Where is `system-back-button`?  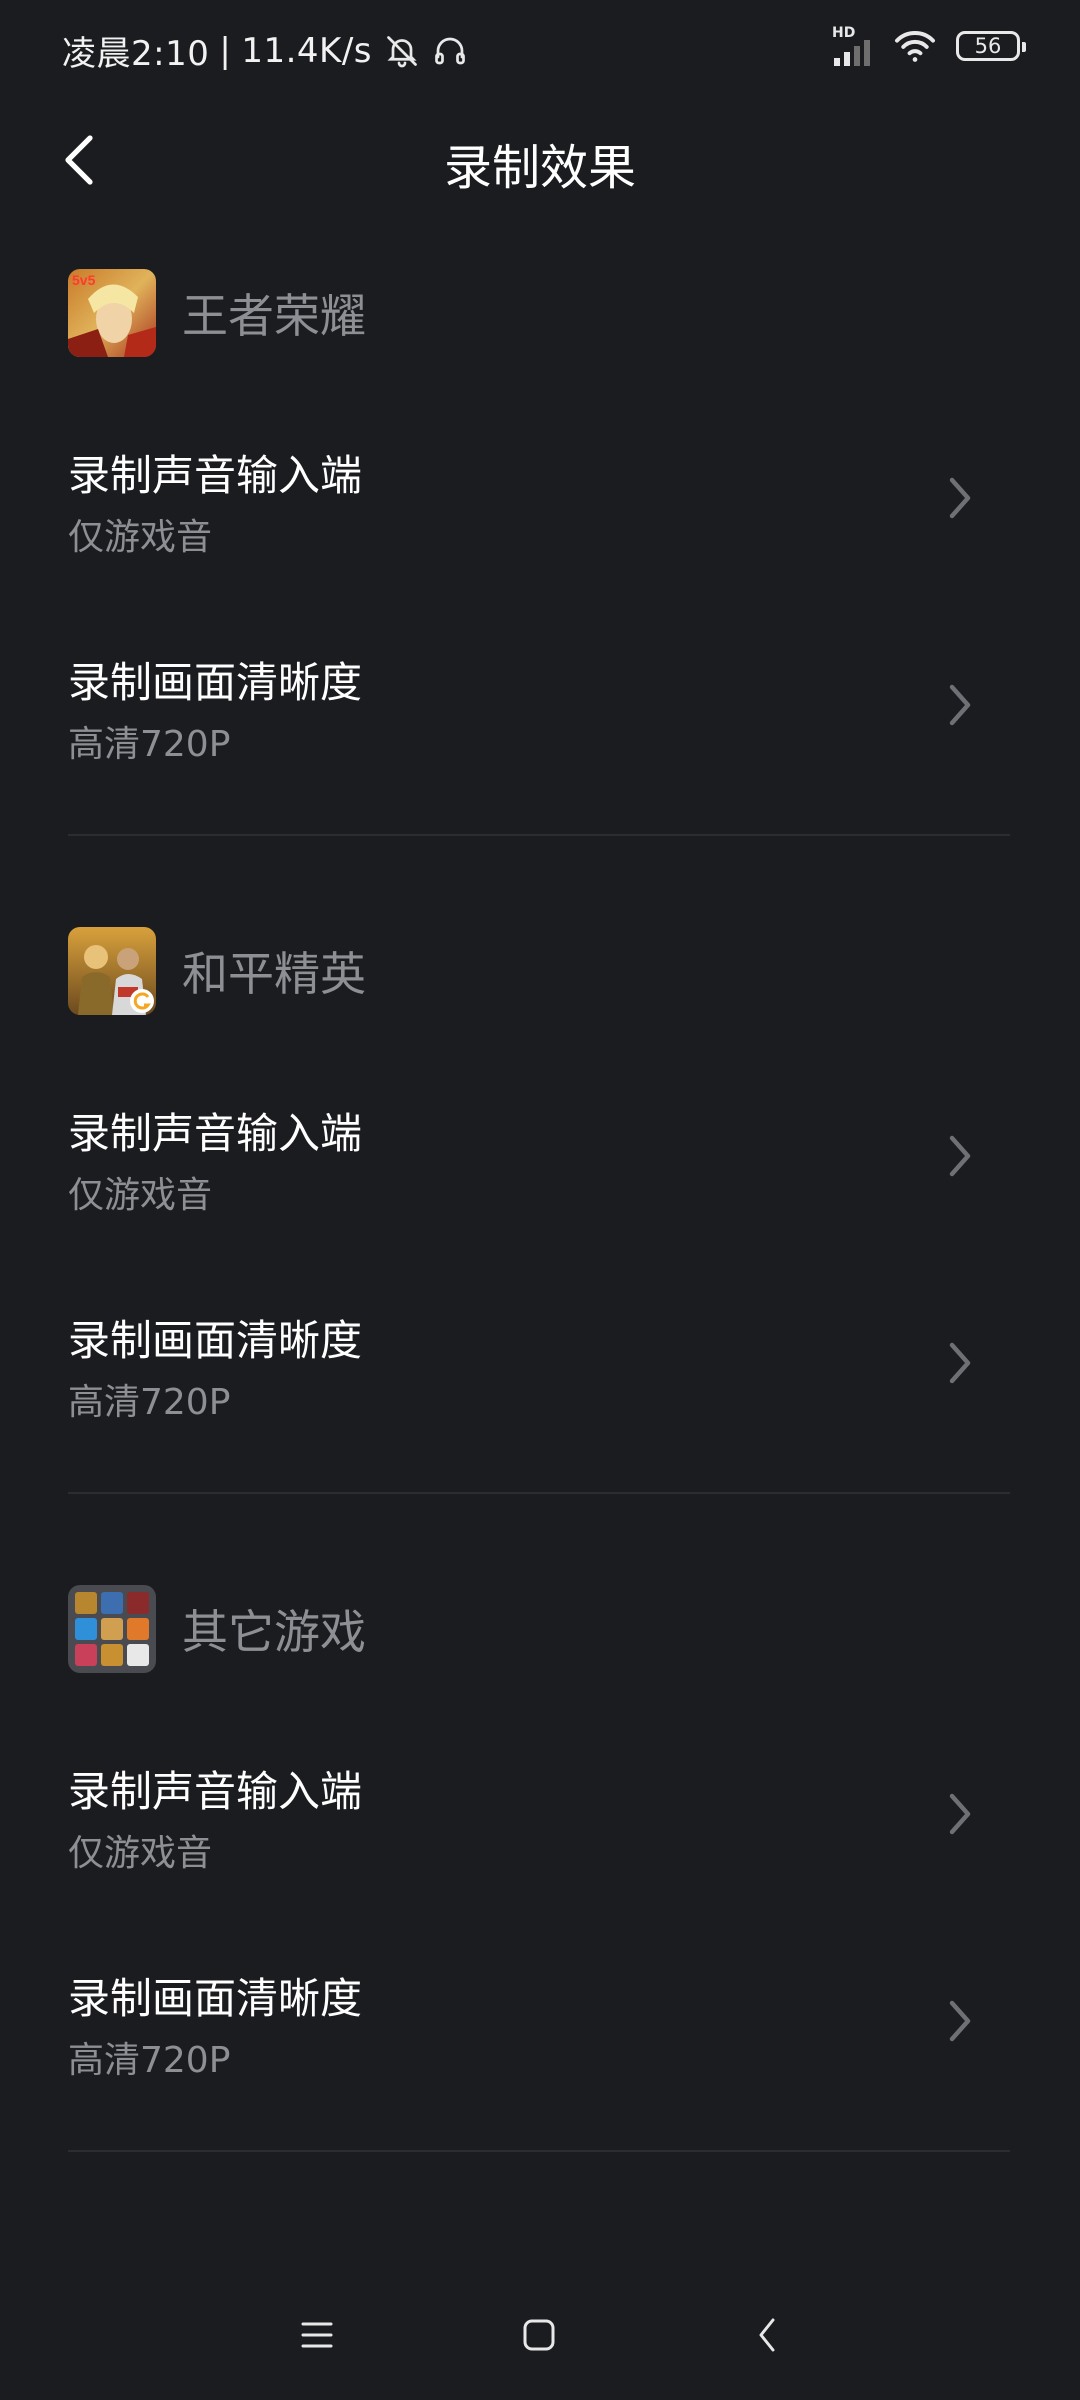
system-back-button is located at coordinates (767, 2335).